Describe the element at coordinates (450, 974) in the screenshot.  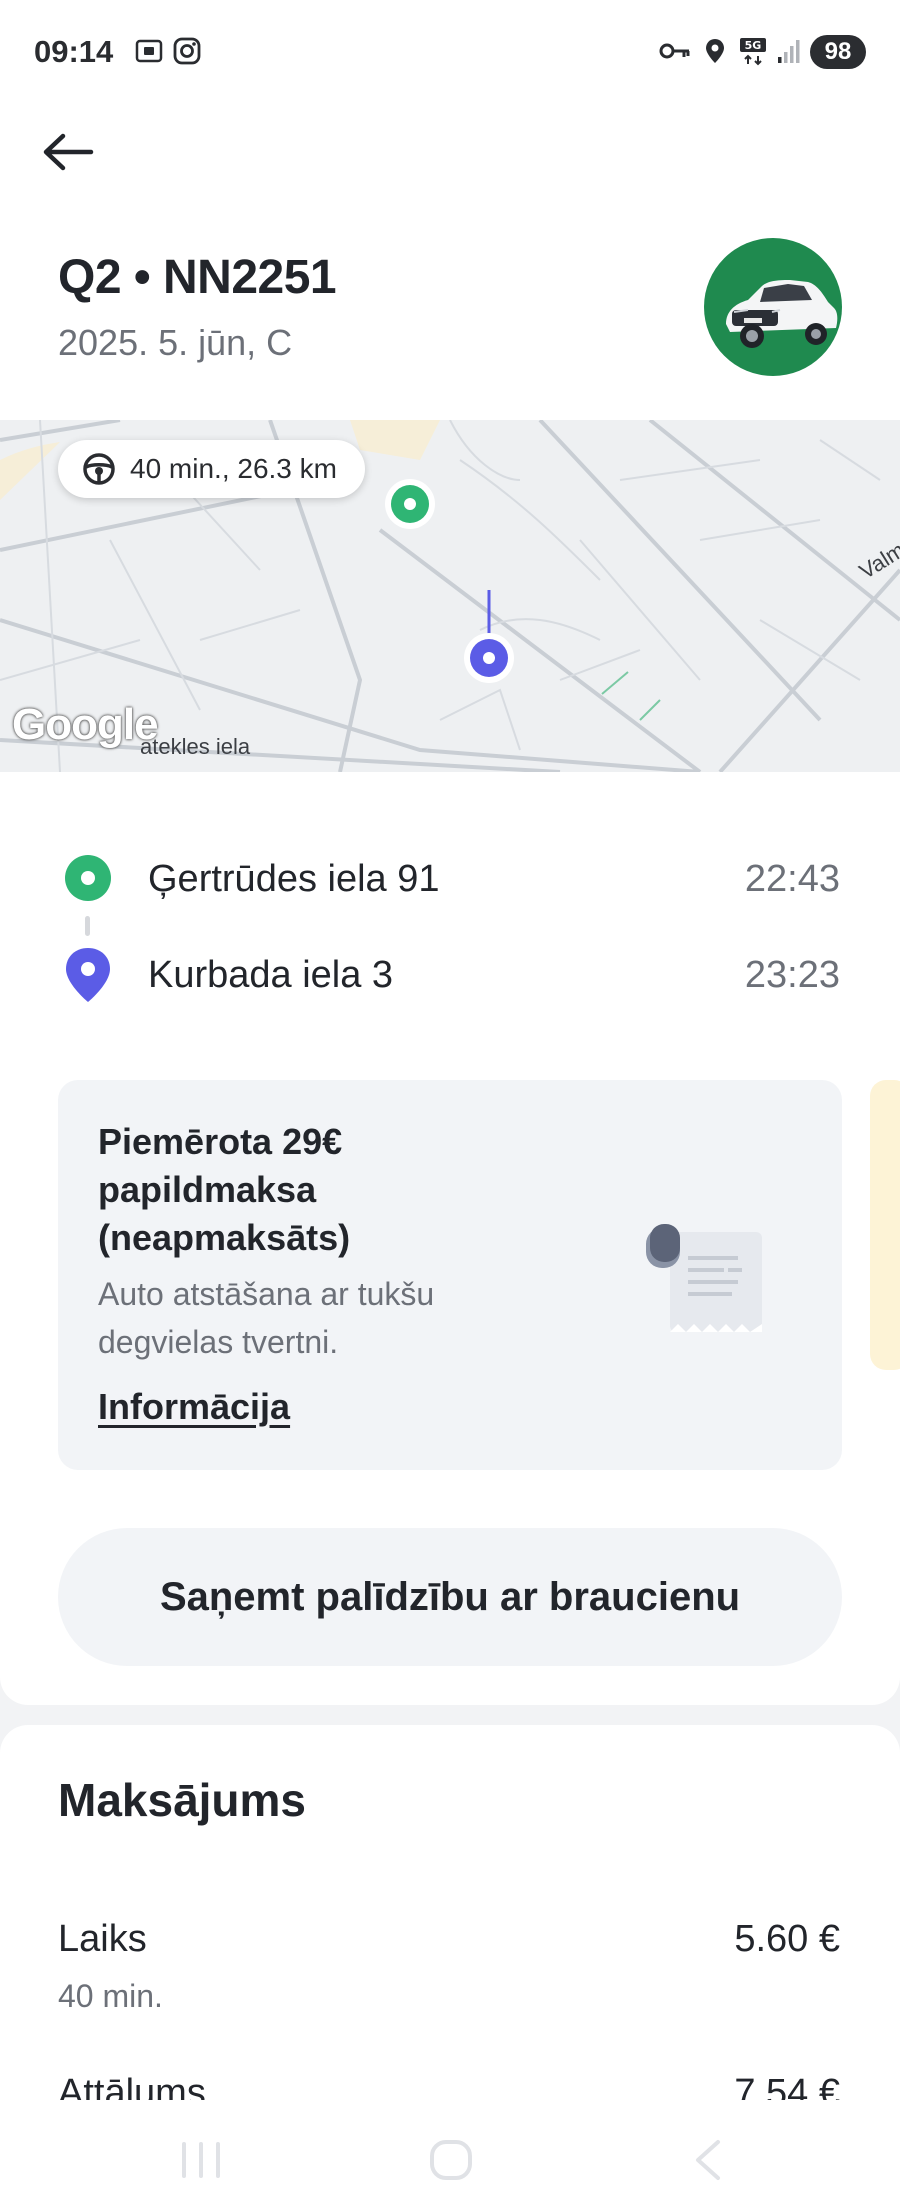
I see `route-end: Kurbada iela 3 23:23` at that location.